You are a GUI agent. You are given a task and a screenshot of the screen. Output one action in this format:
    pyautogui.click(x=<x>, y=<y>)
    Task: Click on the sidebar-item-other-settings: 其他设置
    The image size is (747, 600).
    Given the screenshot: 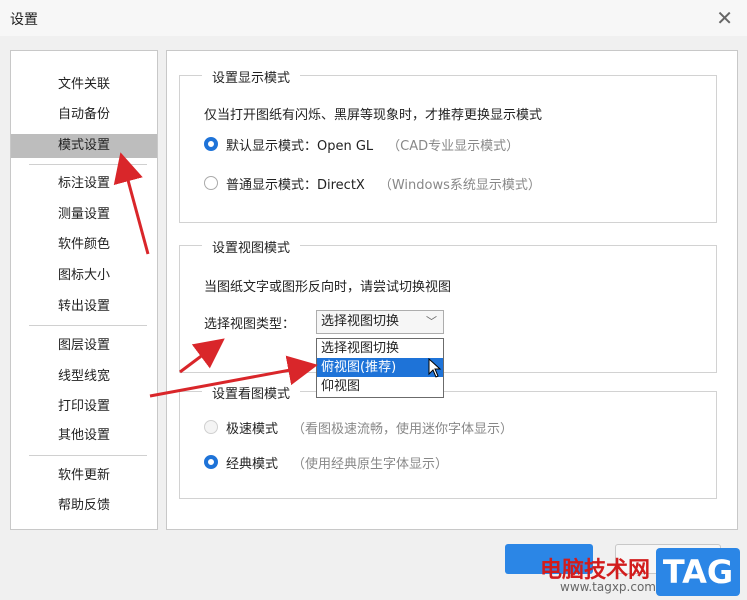 What is the action you would take?
    pyautogui.click(x=84, y=436)
    